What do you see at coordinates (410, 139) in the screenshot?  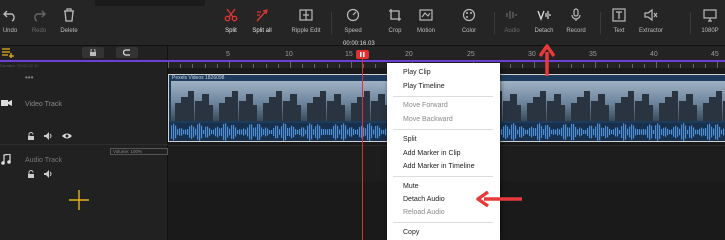 I see `menu-item-split: Split` at bounding box center [410, 139].